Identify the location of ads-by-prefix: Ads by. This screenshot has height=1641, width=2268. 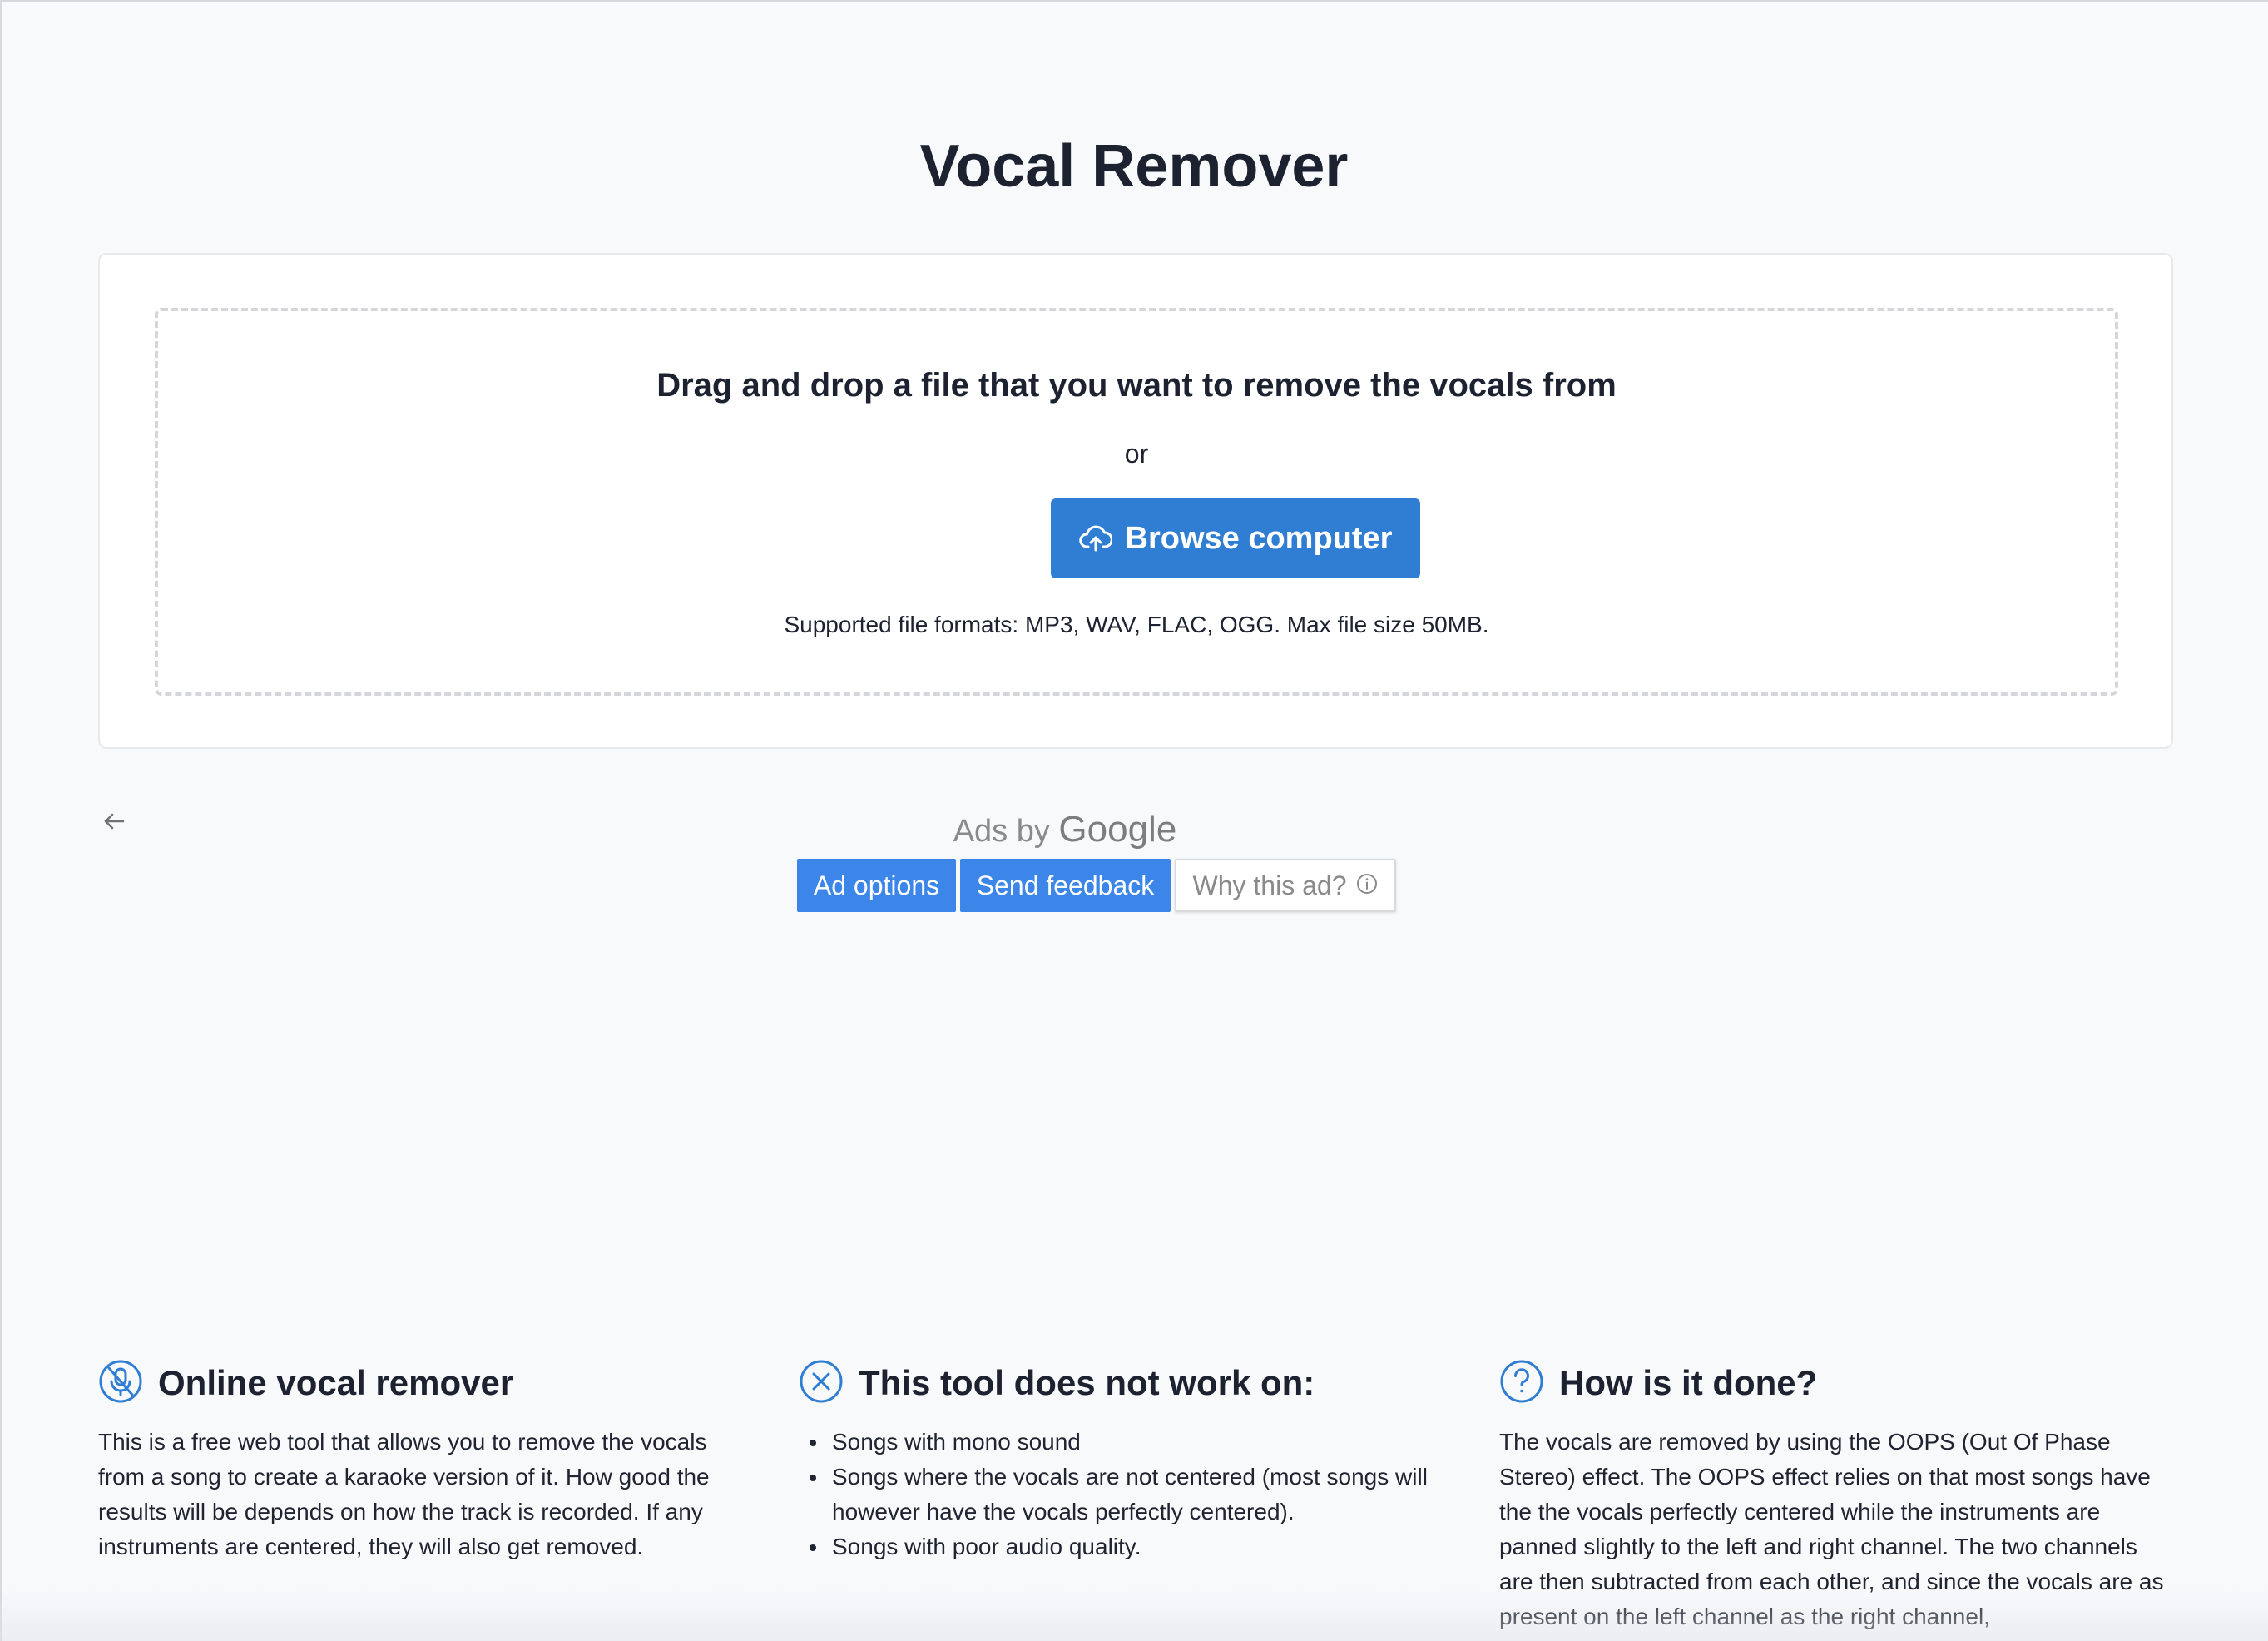
(1001, 831).